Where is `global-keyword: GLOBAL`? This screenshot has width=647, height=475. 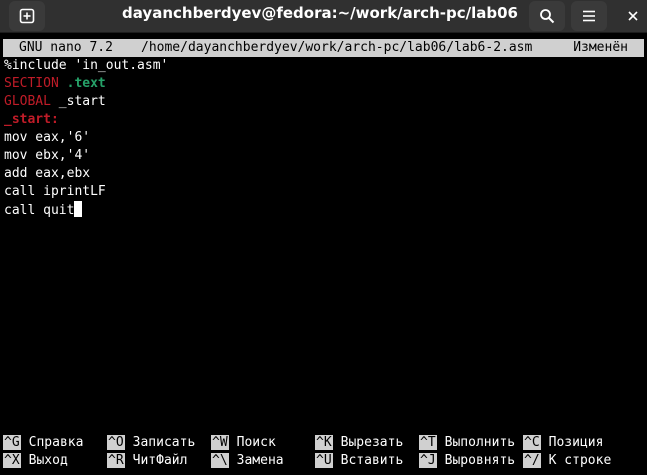
global-keyword: GLOBAL is located at coordinates (27, 101).